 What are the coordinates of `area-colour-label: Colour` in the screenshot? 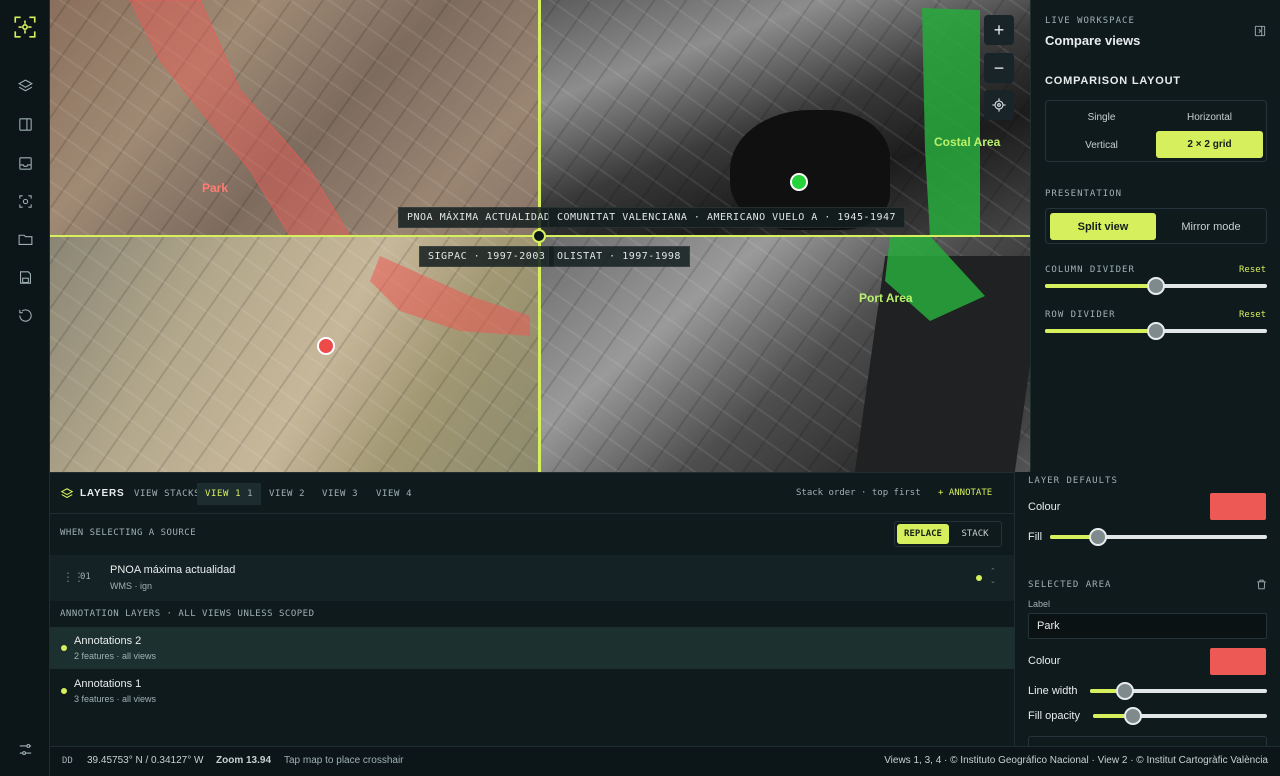 It's located at (1044, 661).